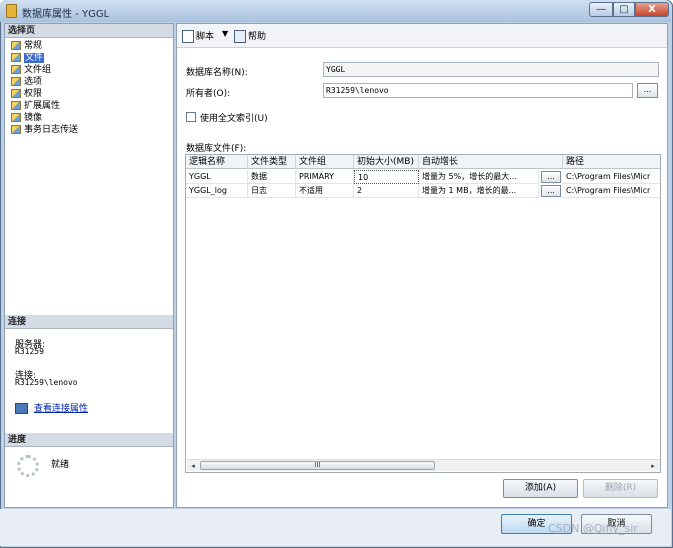 The width and height of the screenshot is (673, 548). Describe the element at coordinates (46, 382) in the screenshot. I see `connection-value: R31259\lenovo` at that location.